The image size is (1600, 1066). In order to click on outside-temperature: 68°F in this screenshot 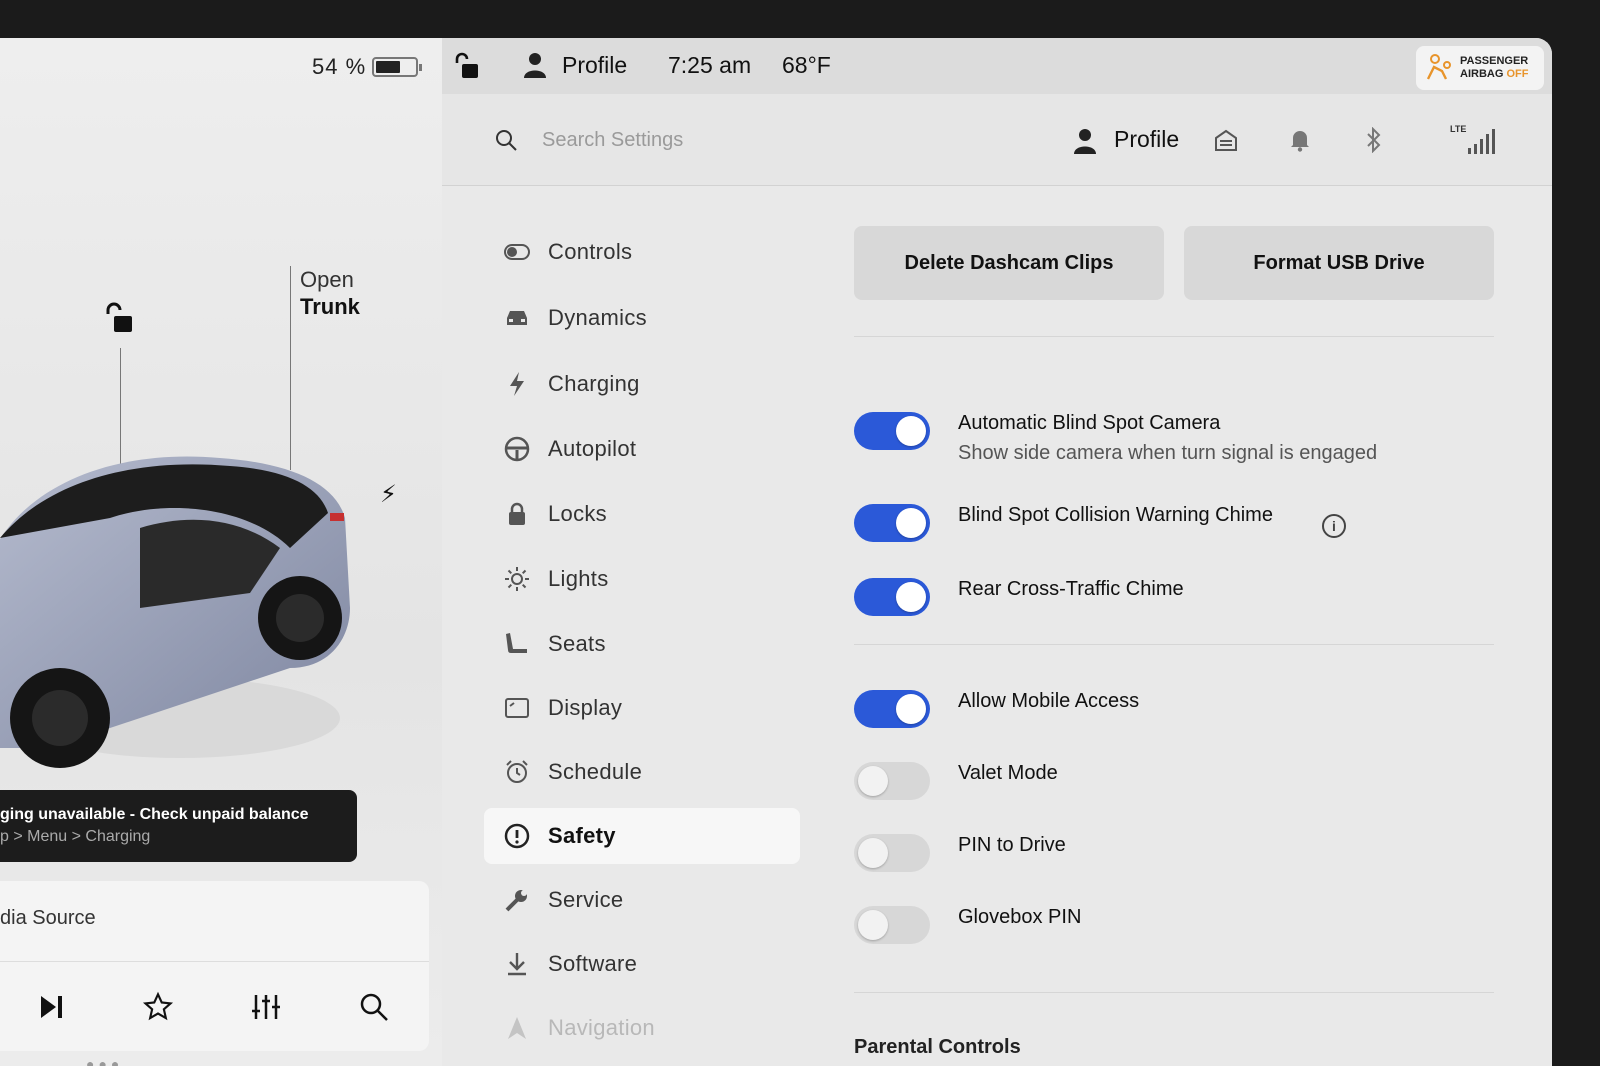, I will do `click(806, 65)`.